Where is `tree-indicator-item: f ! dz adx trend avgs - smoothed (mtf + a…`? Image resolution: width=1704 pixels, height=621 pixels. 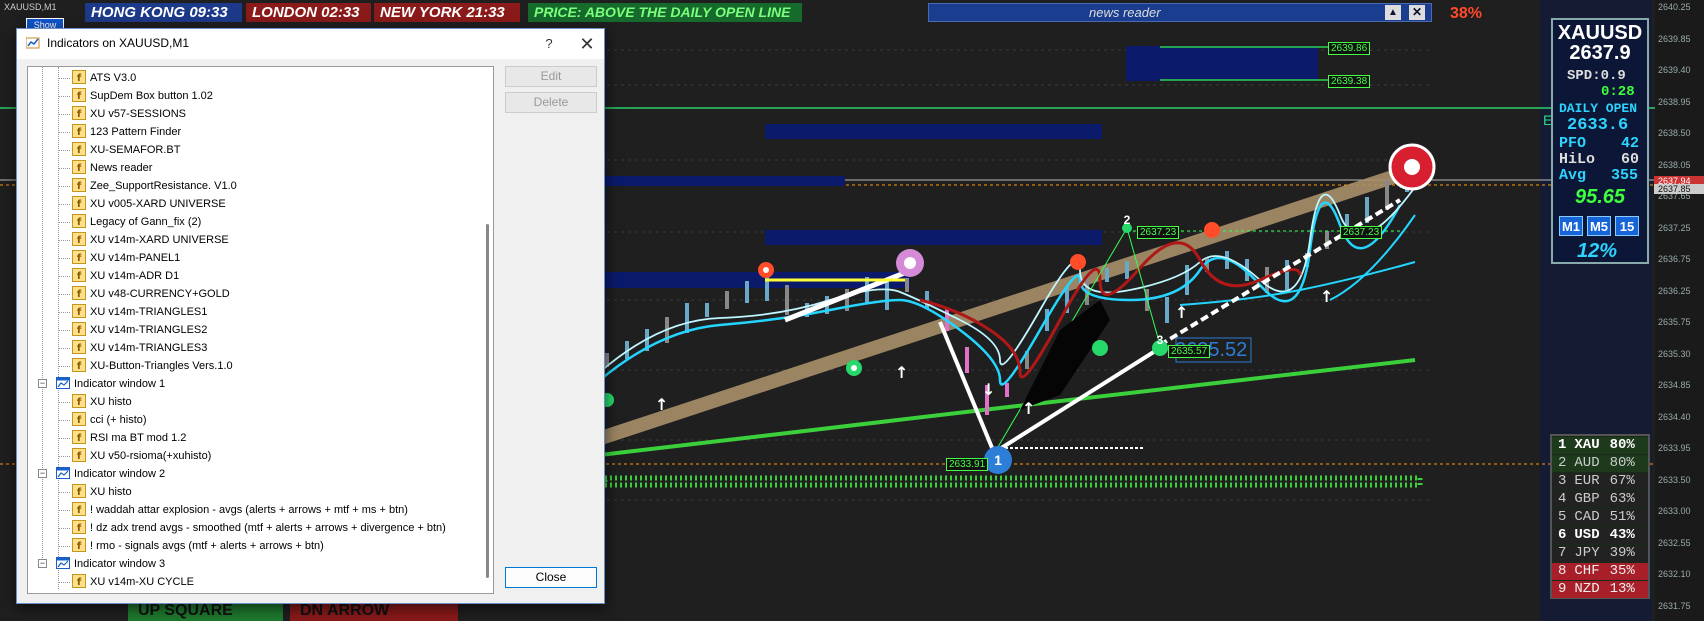
tree-indicator-item: f ! dz adx trend avgs - smoothed (mtf + a… is located at coordinates (259, 528).